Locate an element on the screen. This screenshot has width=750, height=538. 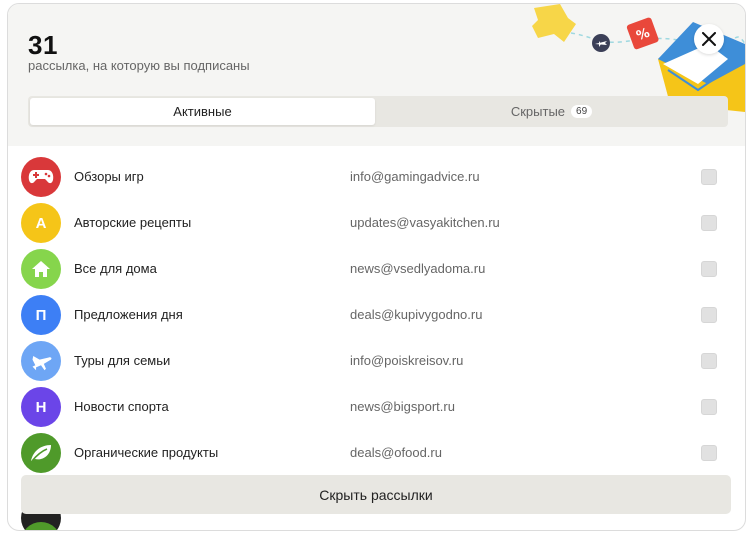
tab-active: Активные is located at coordinates (202, 111).